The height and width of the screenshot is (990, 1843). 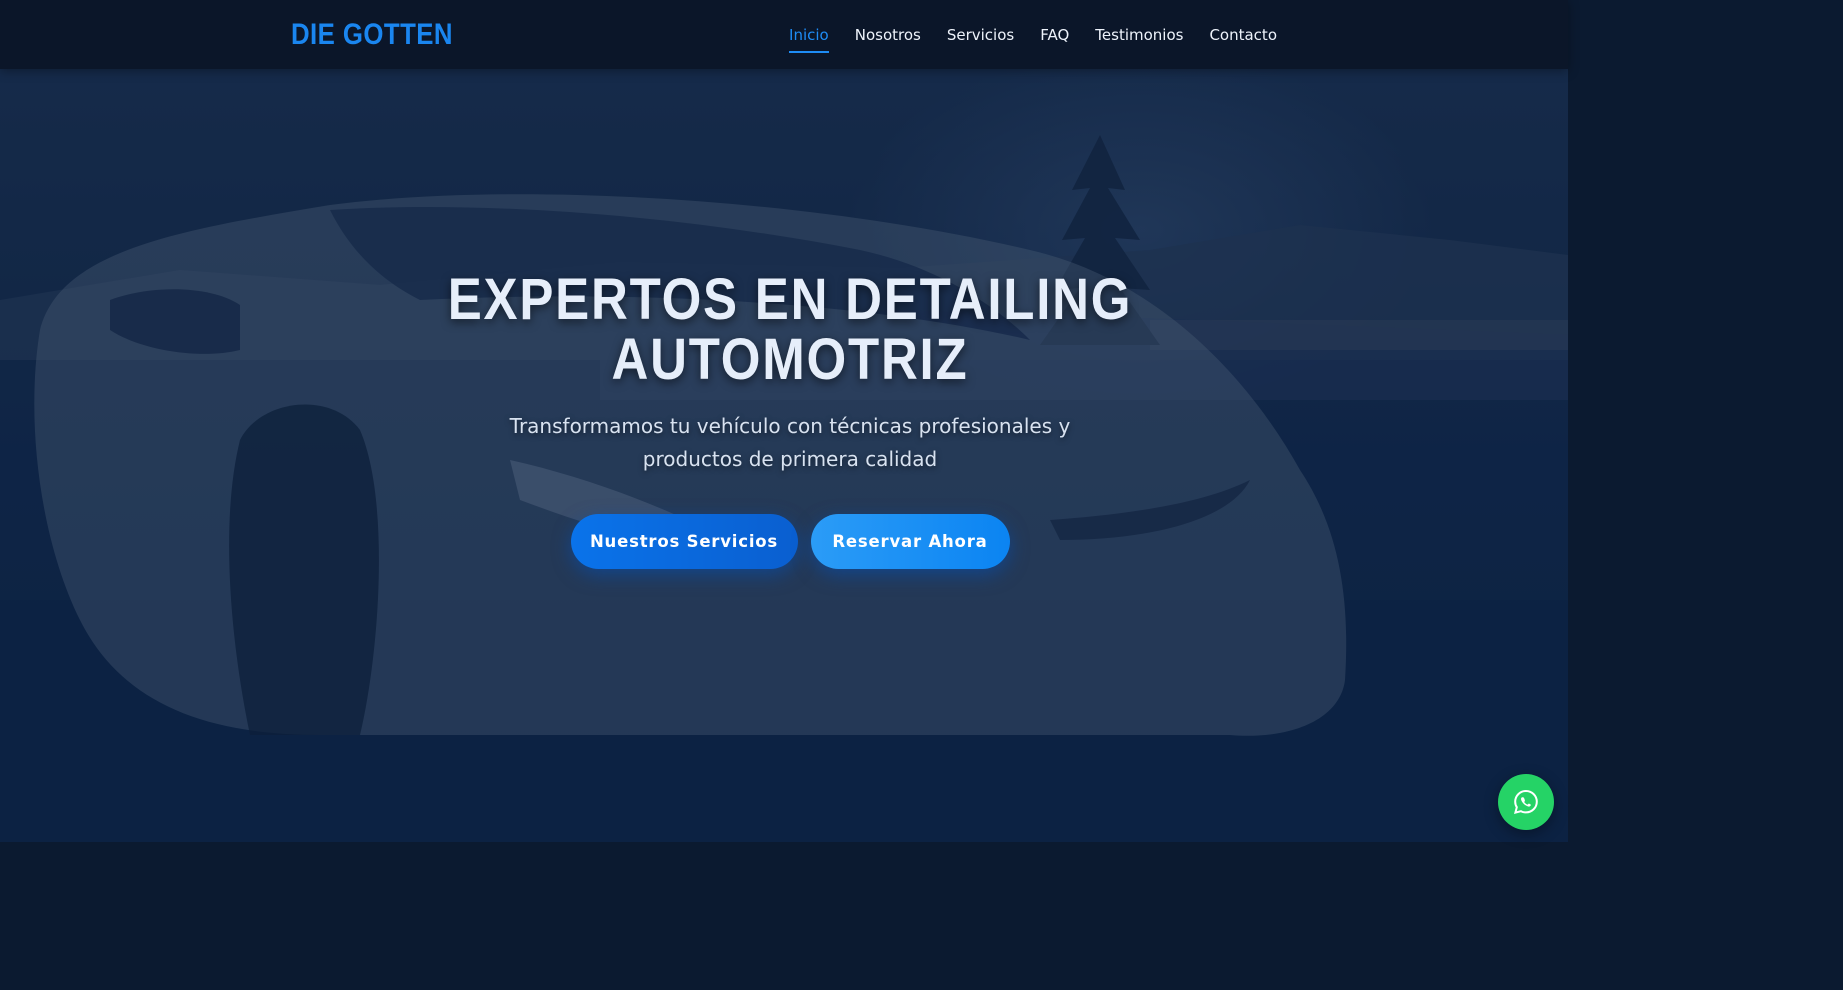 I want to click on whatsapp-icon, so click(x=1526, y=801).